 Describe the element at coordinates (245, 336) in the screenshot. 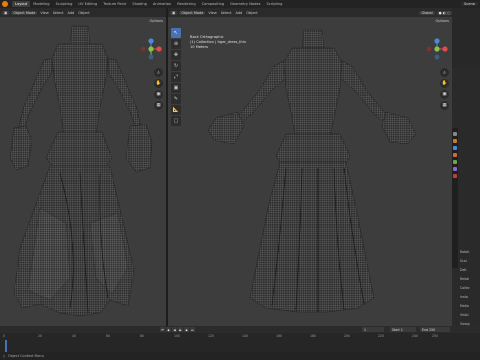

I see `frame-tick: 140` at that location.